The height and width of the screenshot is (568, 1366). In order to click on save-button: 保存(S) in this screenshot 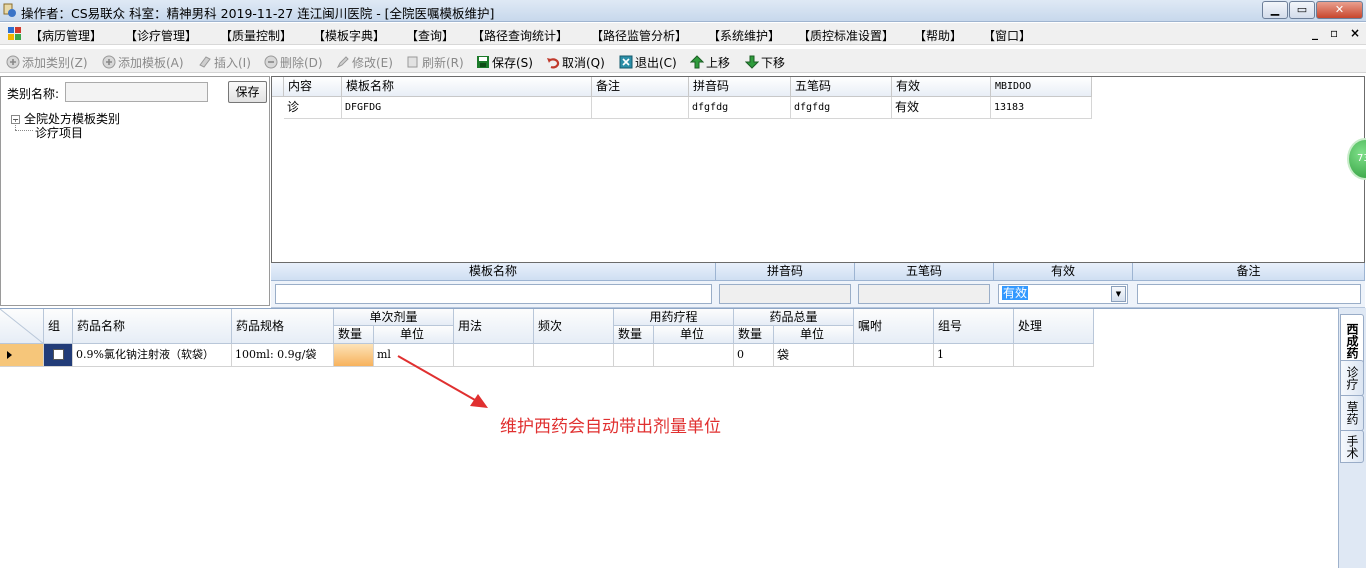, I will do `click(504, 62)`.